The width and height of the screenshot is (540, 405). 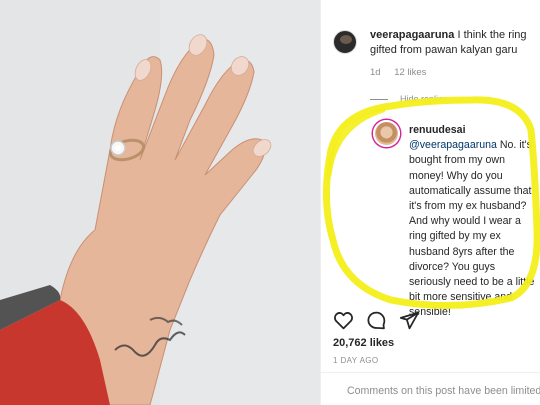 I want to click on hide-replies-button: Hide replies, so click(x=409, y=99).